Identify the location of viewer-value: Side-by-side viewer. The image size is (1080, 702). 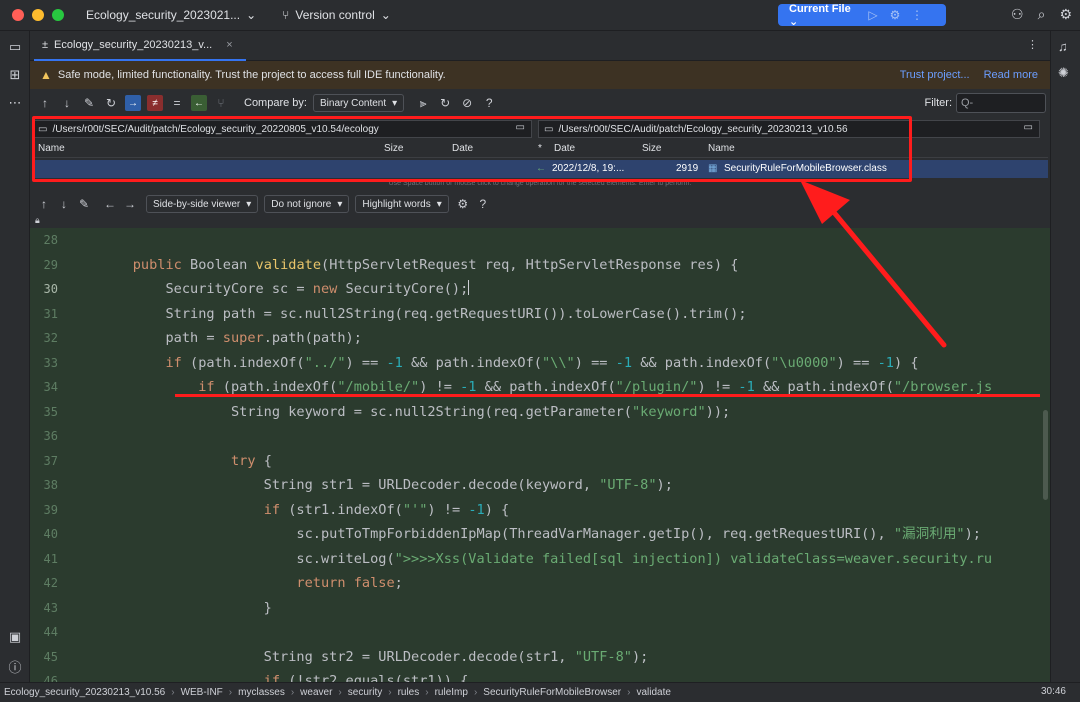
(197, 204).